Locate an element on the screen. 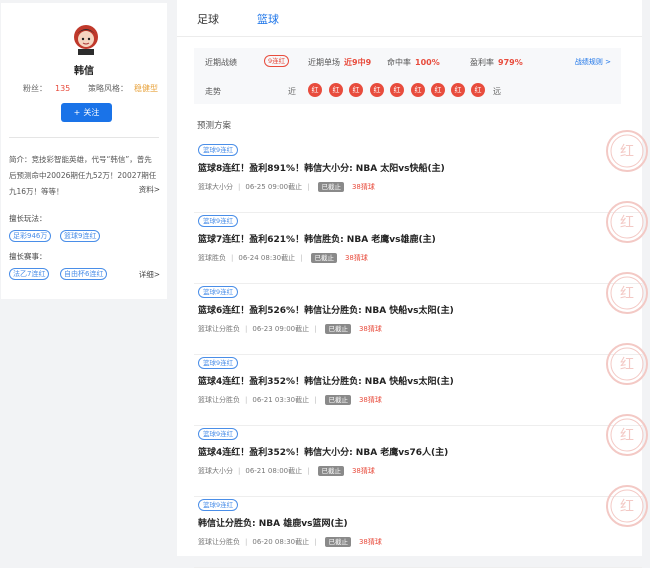 The image size is (650, 568). plan-title: 篮球4连红！盈利352%！韩信让分胜负: NBA 快船vs太阳(主) is located at coordinates (326, 380).